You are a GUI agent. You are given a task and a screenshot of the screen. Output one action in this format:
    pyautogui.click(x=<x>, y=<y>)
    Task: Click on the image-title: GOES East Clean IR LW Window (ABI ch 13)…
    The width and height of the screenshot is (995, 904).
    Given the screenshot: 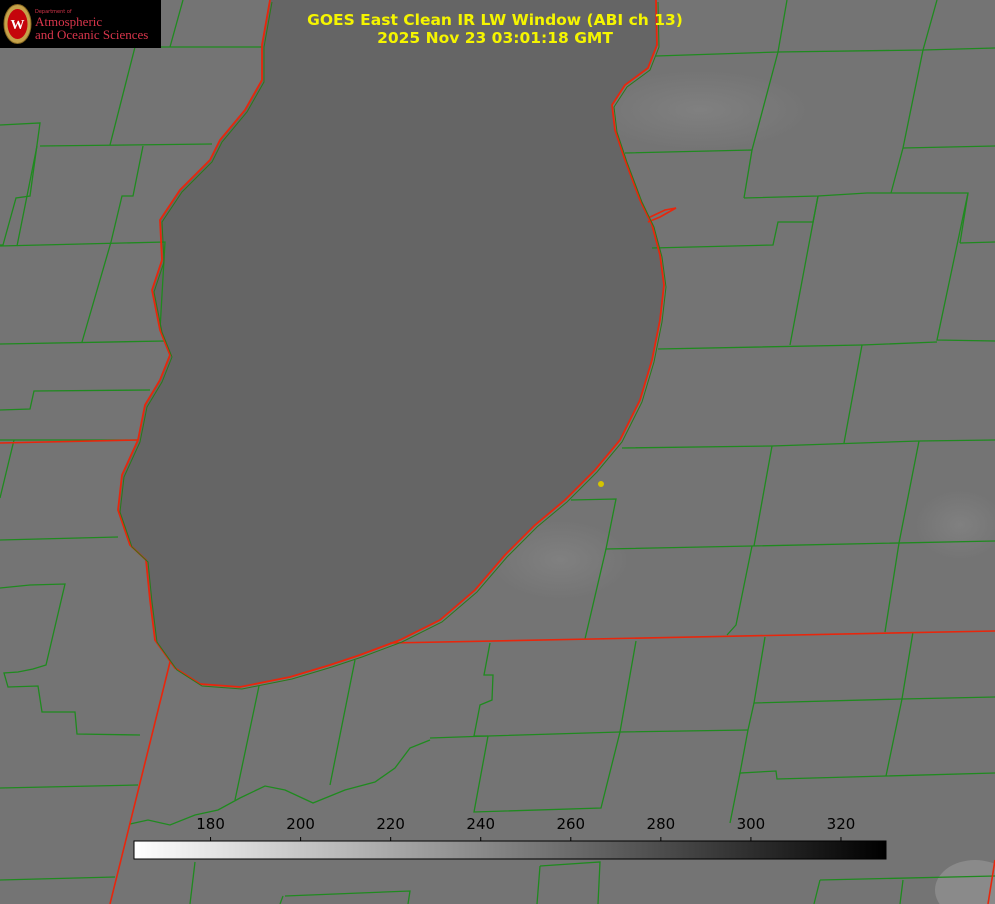 What is the action you would take?
    pyautogui.click(x=495, y=29)
    